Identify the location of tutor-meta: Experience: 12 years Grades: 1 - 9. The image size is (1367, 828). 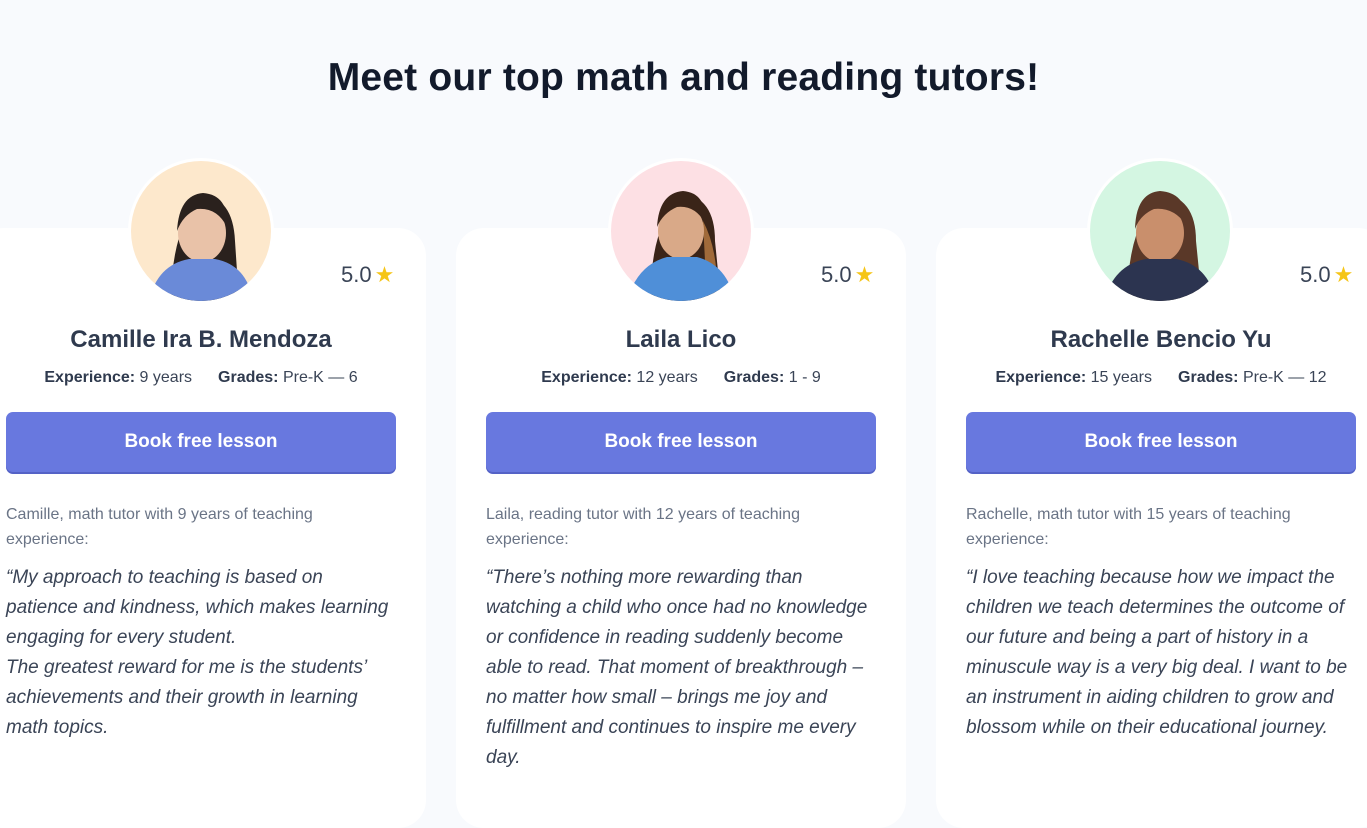
(681, 378).